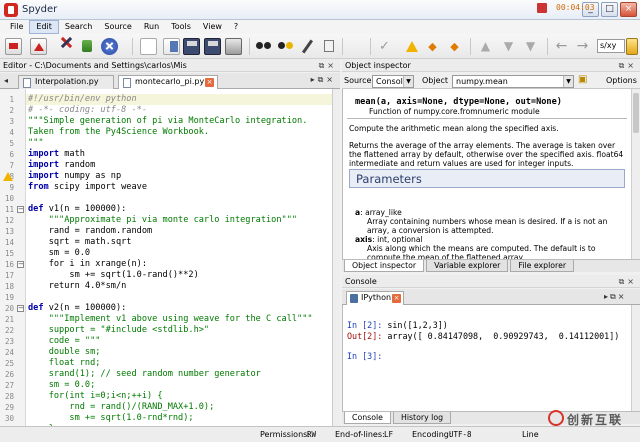  I want to click on forward-icon: →, so click(582, 46).